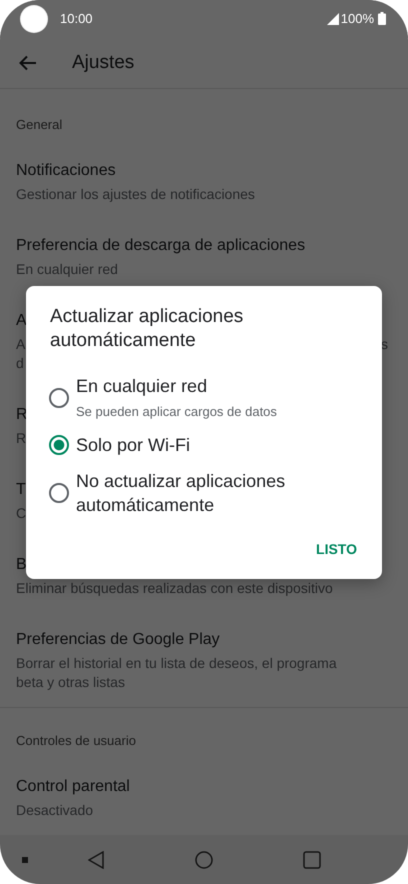 Image resolution: width=408 pixels, height=884 pixels. I want to click on option-hint: Se pueden aplicar cargos de datos, so click(176, 412).